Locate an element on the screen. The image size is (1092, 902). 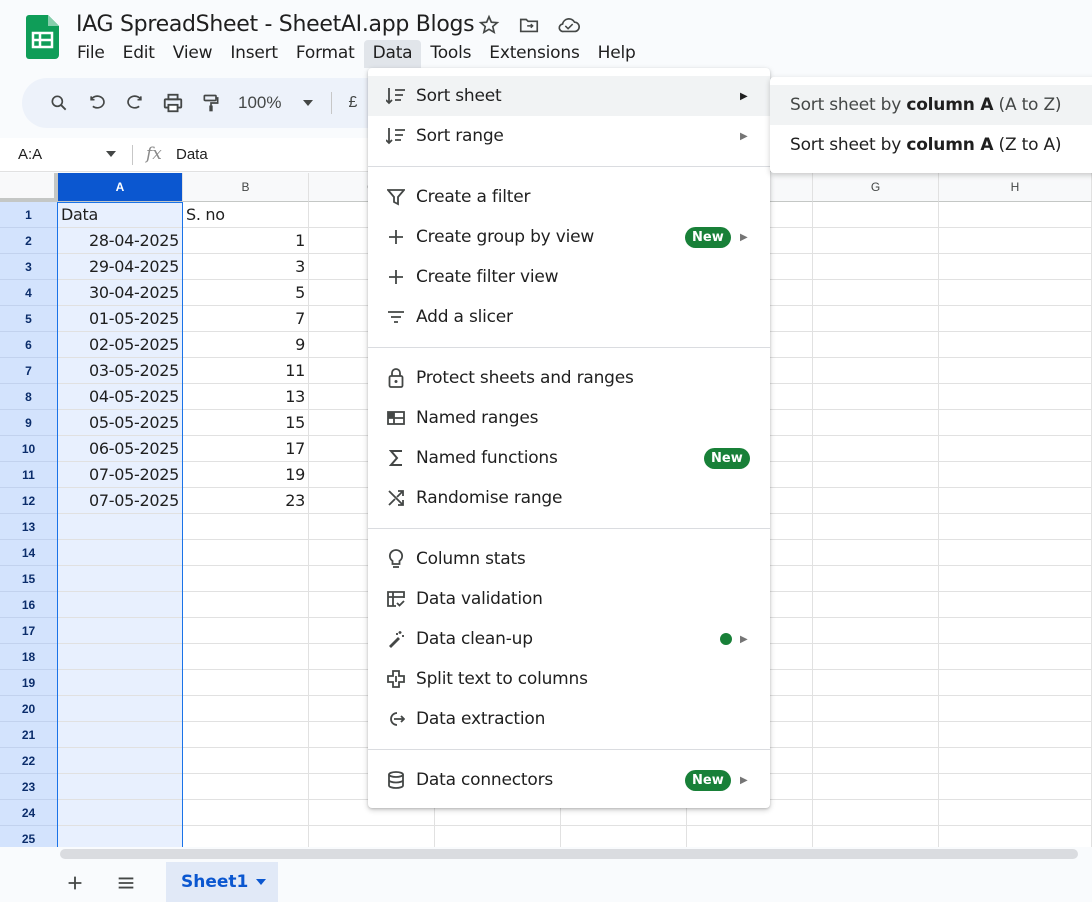
row-header: 22 is located at coordinates (29, 761).